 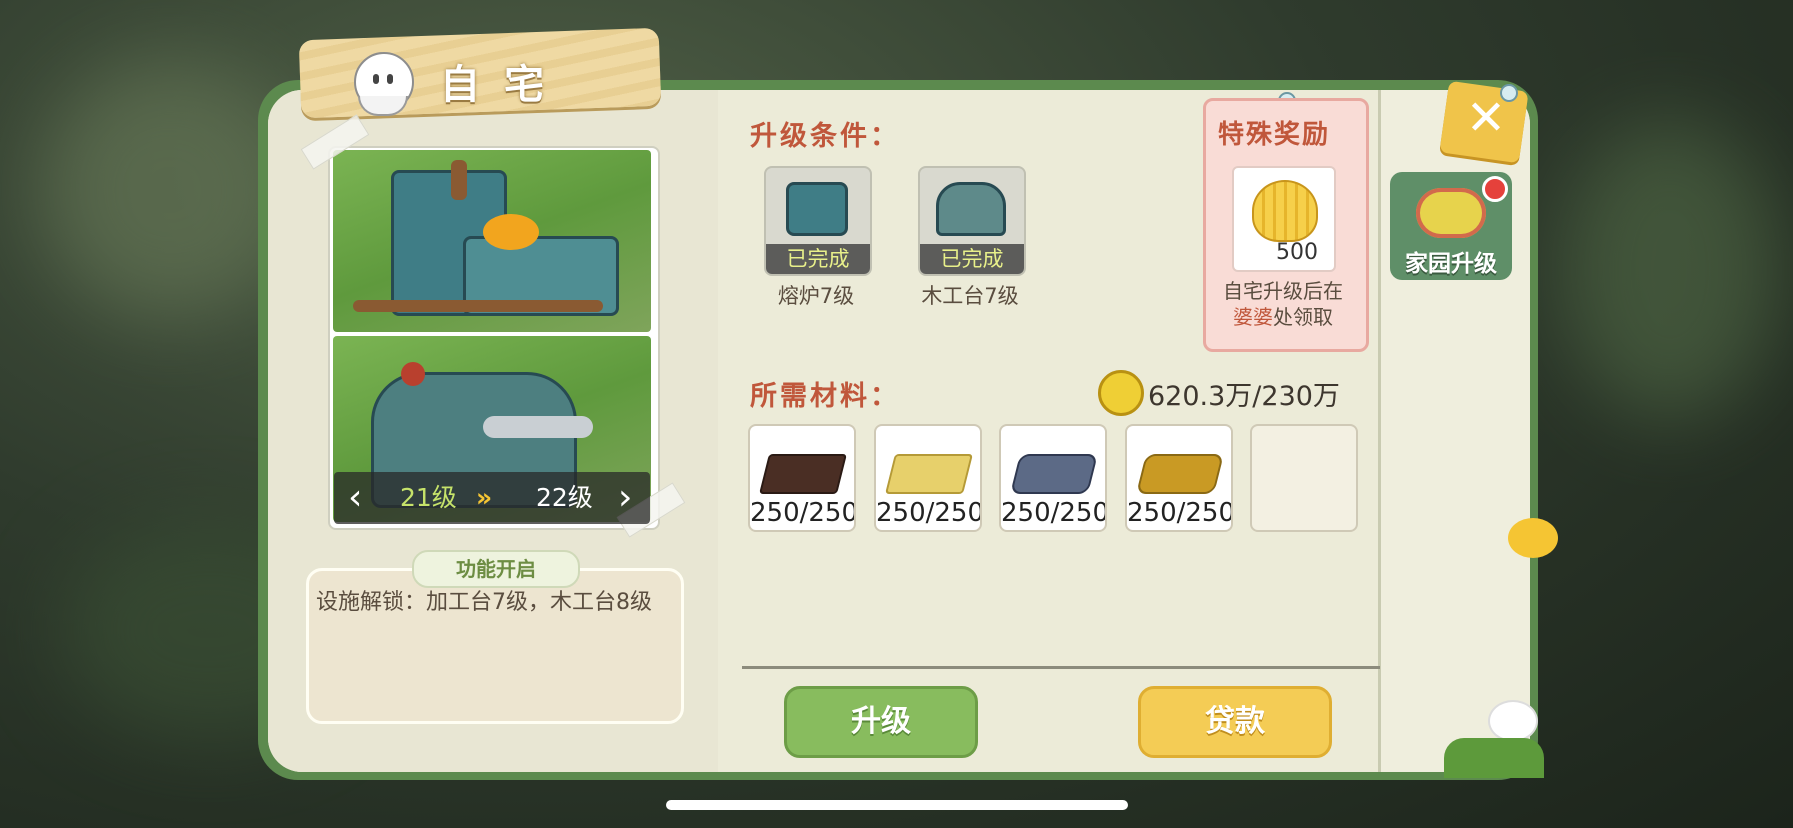 What do you see at coordinates (484, 602) in the screenshot?
I see `function-unlock-text: 设施解锁：加工台7级，木工台8级` at bounding box center [484, 602].